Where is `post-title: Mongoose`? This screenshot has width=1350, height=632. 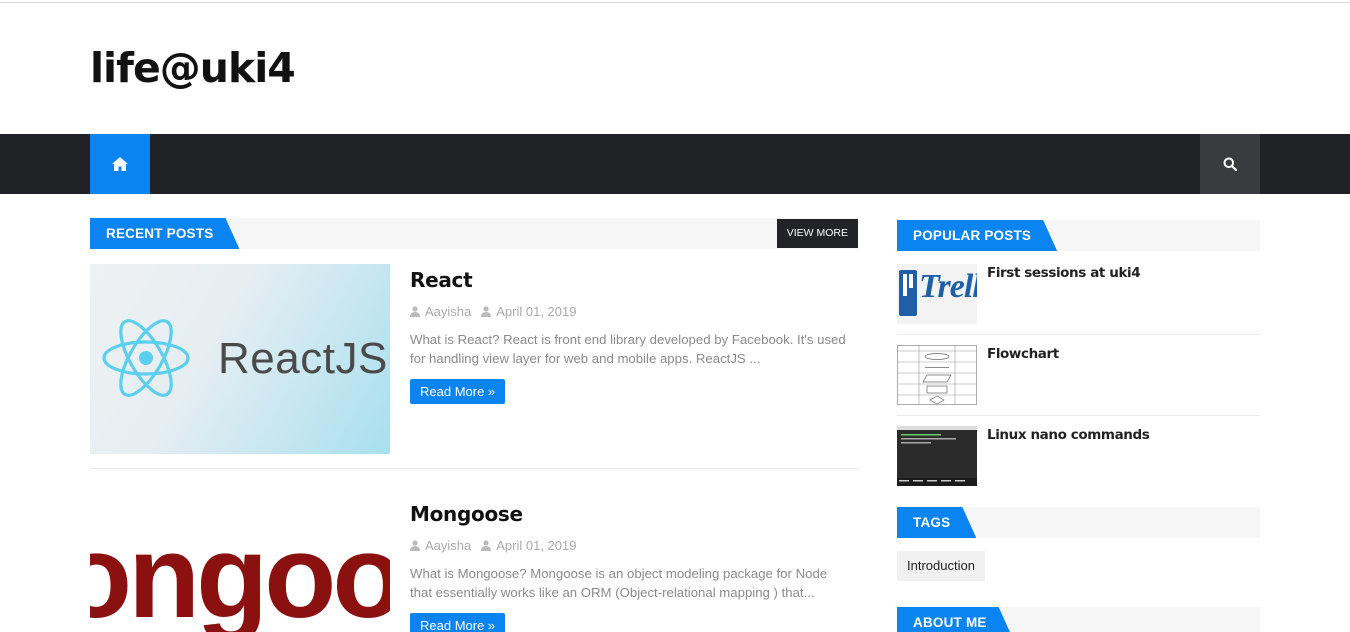
post-title: Mongoose is located at coordinates (466, 514).